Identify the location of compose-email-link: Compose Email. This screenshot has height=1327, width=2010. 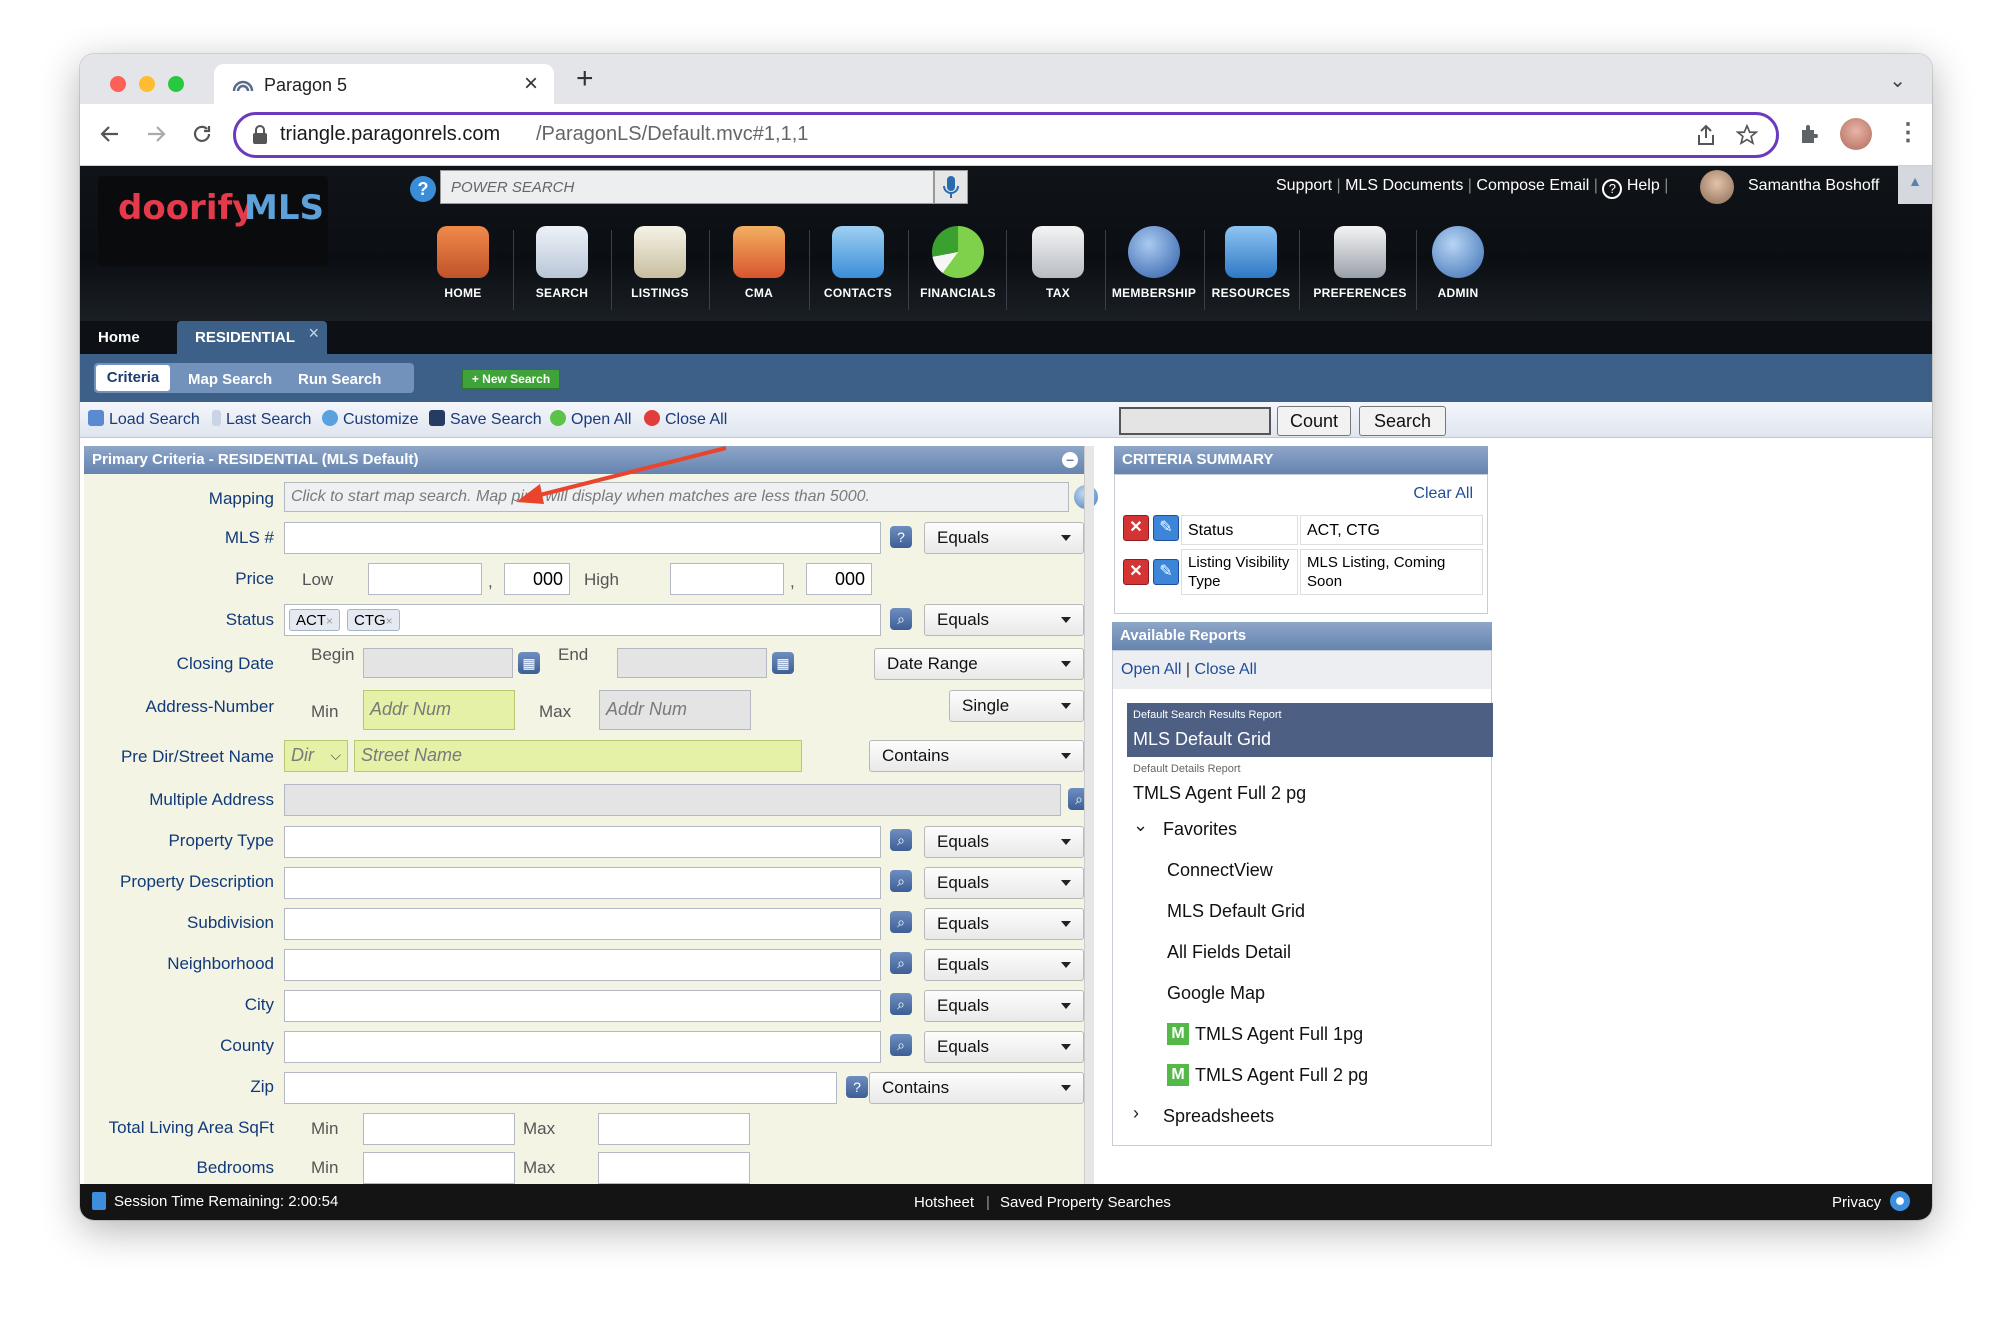
(1532, 185).